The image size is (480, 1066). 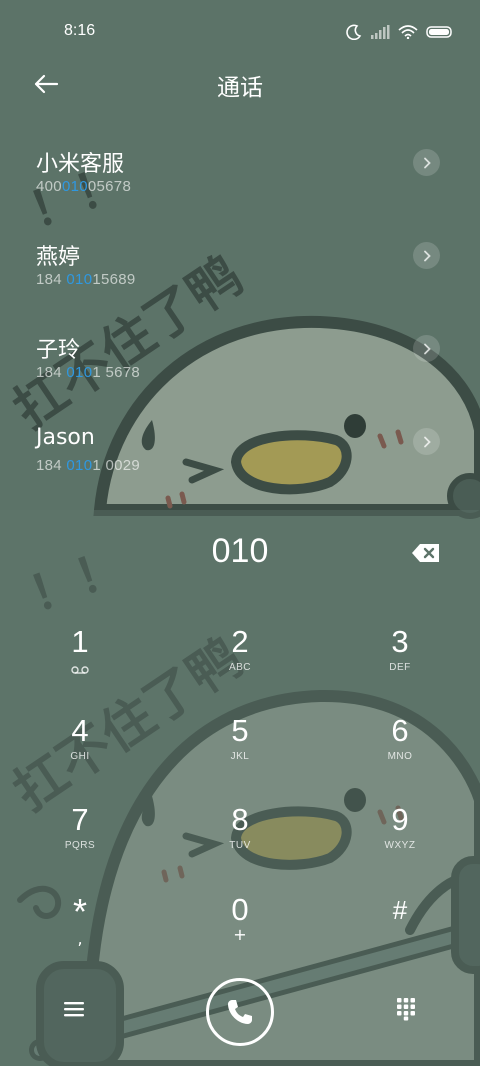 I want to click on phone-icon, so click(x=240, y=1012).